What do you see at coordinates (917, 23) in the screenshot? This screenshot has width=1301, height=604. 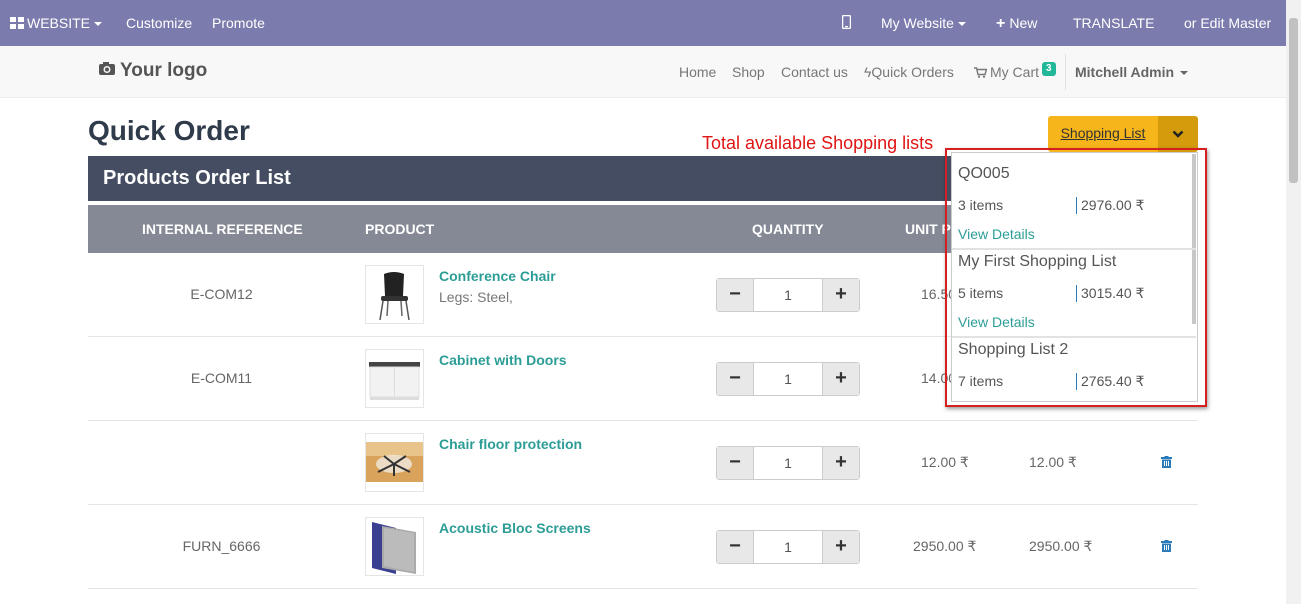 I see `my-website-label: My Website` at bounding box center [917, 23].